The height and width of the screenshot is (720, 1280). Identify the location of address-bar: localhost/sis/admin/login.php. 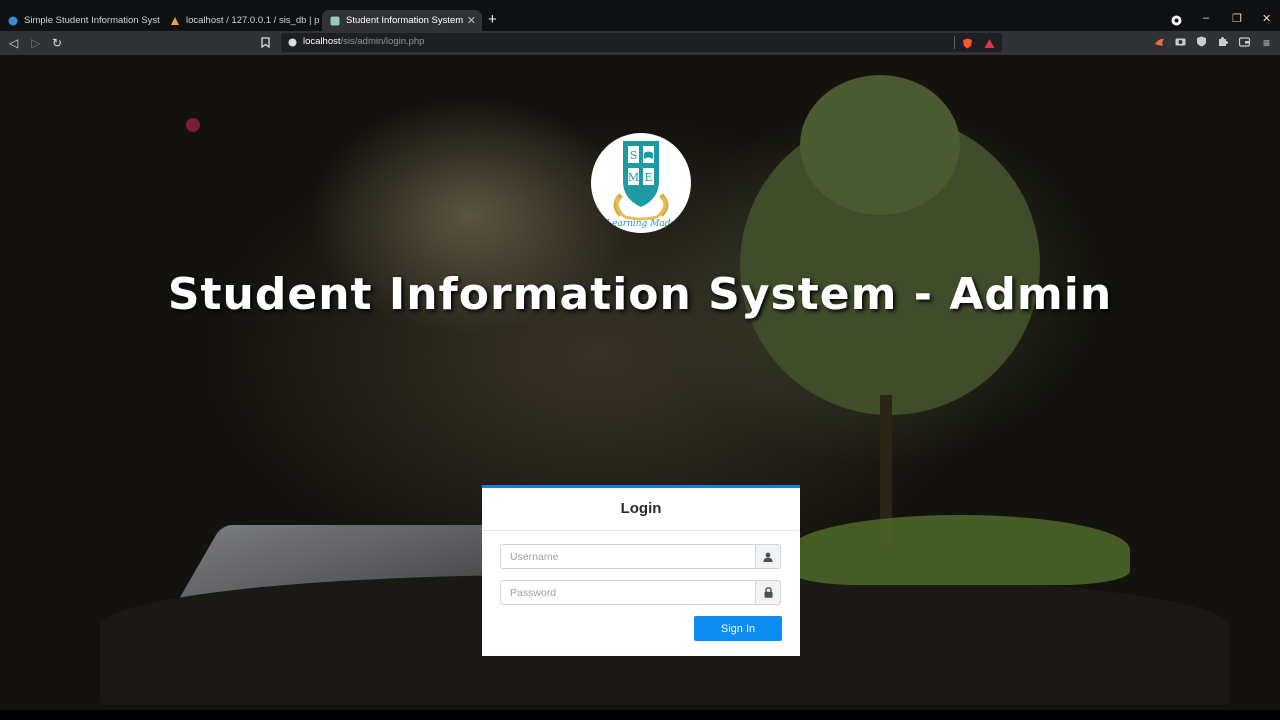
(641, 42).